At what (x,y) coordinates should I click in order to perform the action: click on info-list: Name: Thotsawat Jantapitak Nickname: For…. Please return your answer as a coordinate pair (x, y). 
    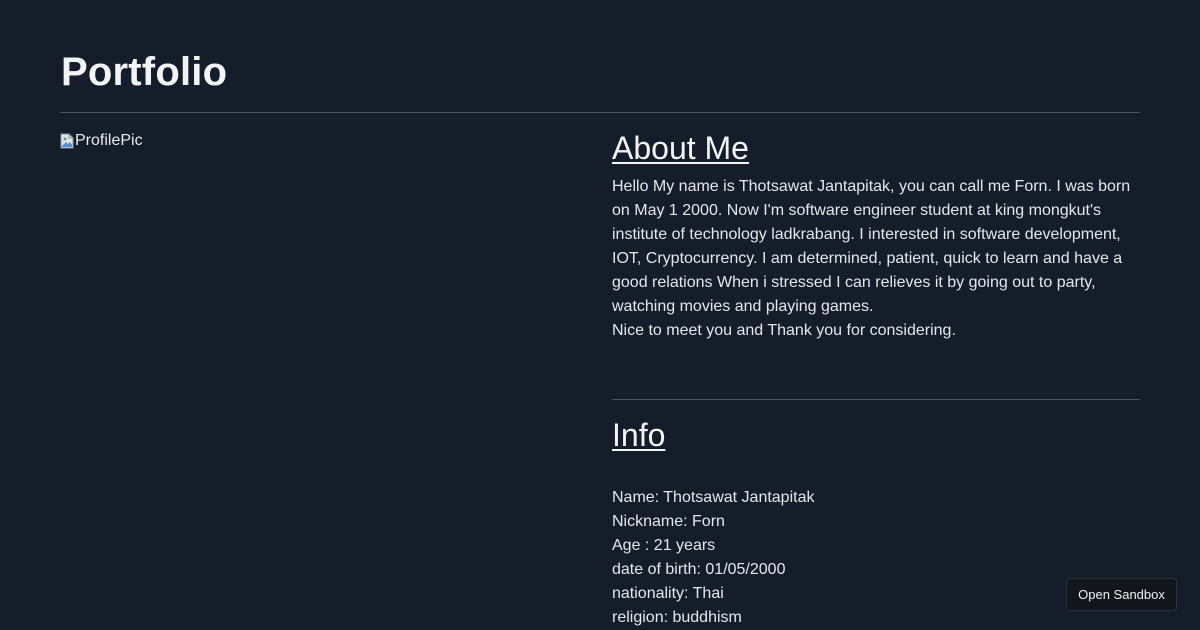
    Looking at the image, I should click on (713, 558).